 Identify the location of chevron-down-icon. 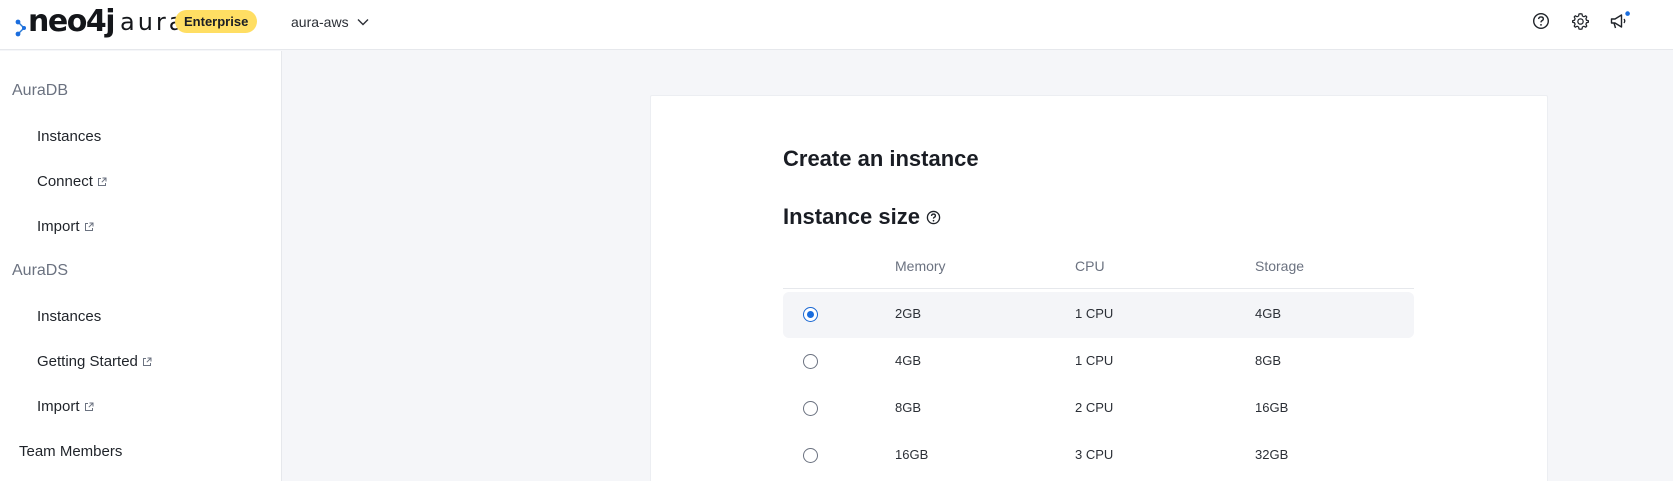
(363, 22).